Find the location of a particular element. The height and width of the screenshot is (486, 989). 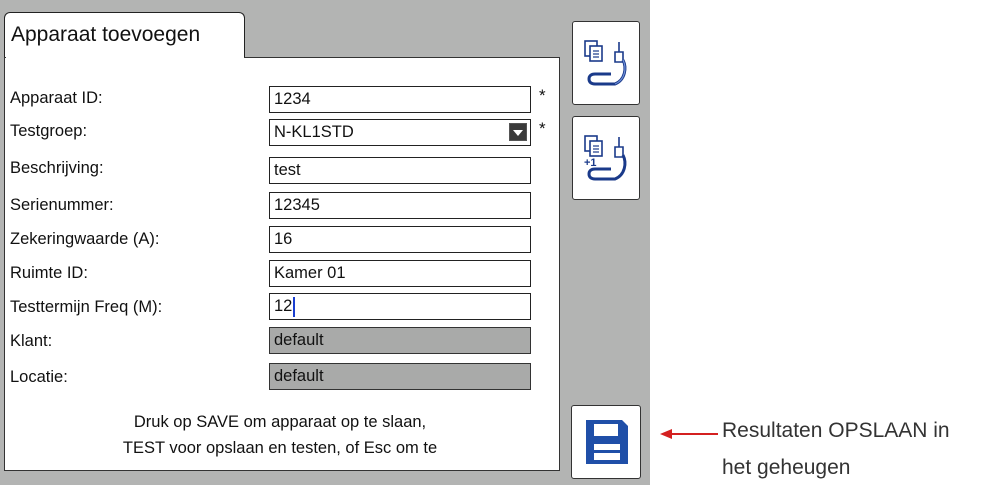

tab-apparaat-toevoegen: Apparaat toevoegen is located at coordinates (124, 35).